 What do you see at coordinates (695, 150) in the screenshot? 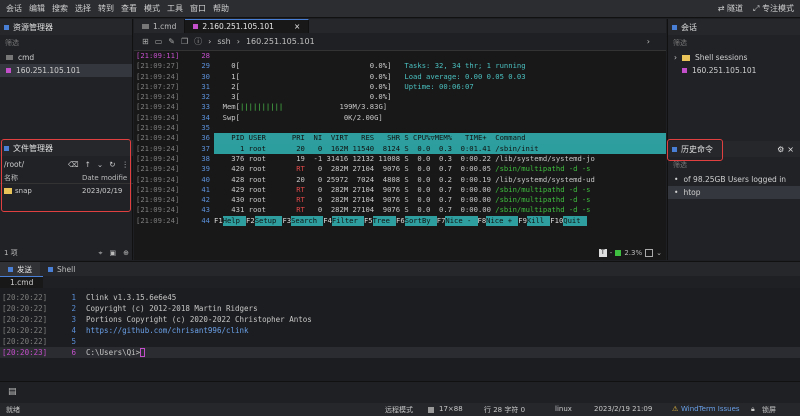
I see `highlight-box-history` at bounding box center [695, 150].